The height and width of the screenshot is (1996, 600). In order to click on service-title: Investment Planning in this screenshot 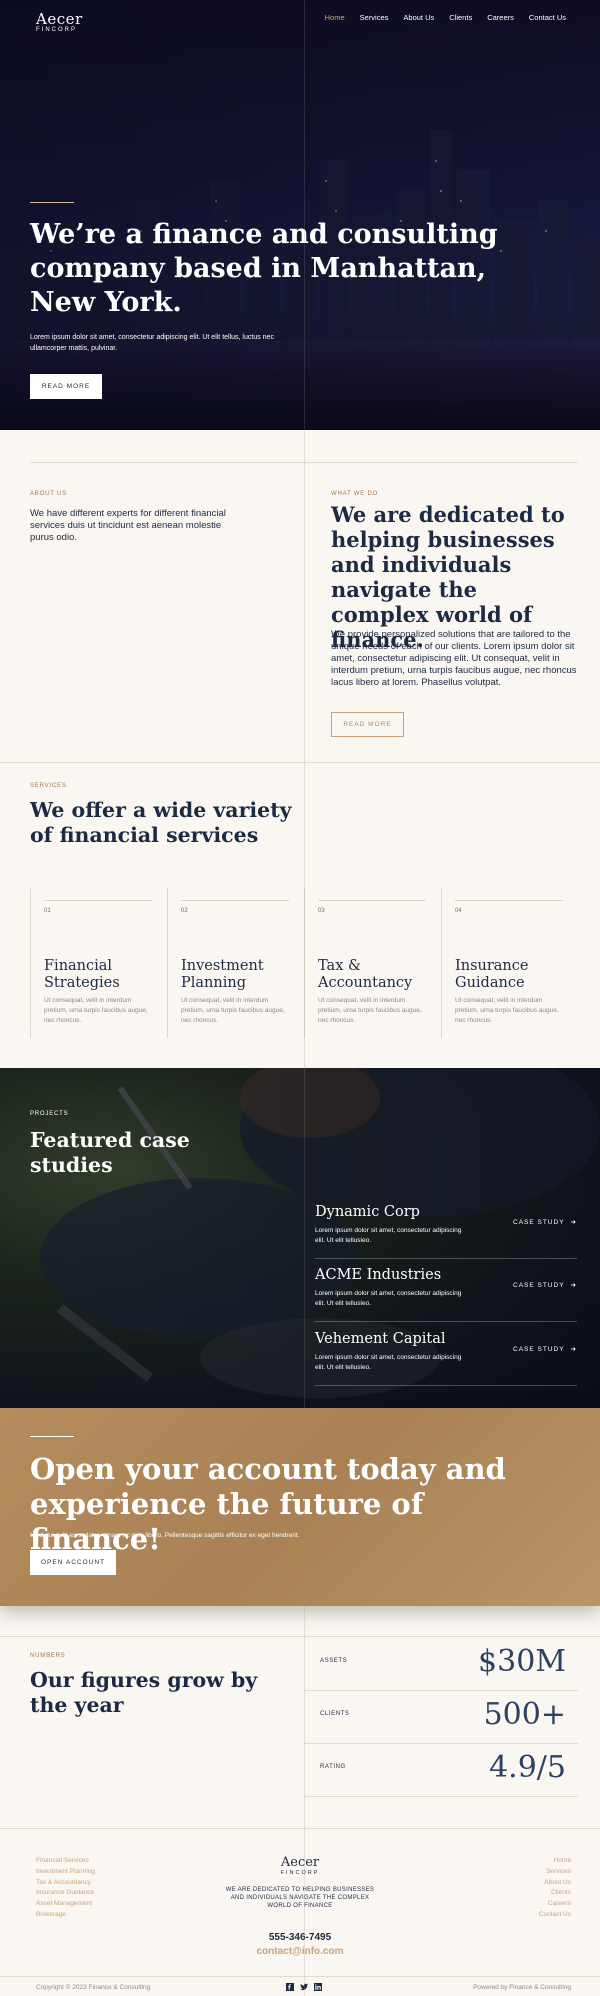, I will do `click(222, 974)`.